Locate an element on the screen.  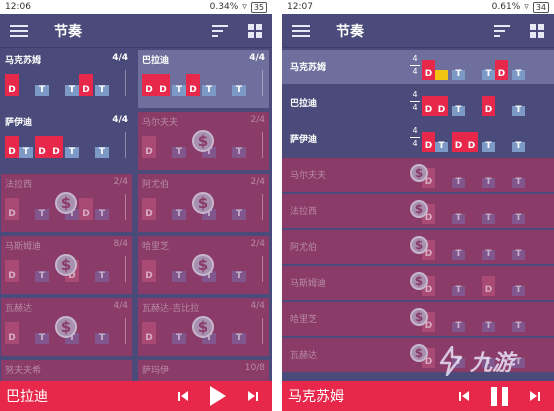
rhythm-row: 哈里芝 D T T T $ is located at coordinates (418, 319).